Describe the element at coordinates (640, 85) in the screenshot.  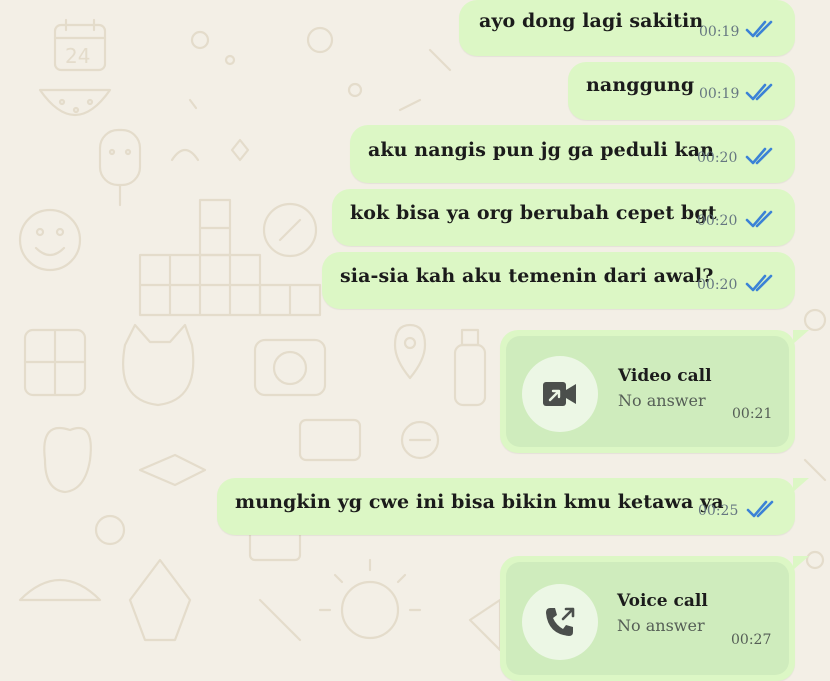
I see `message-text: nanggung` at that location.